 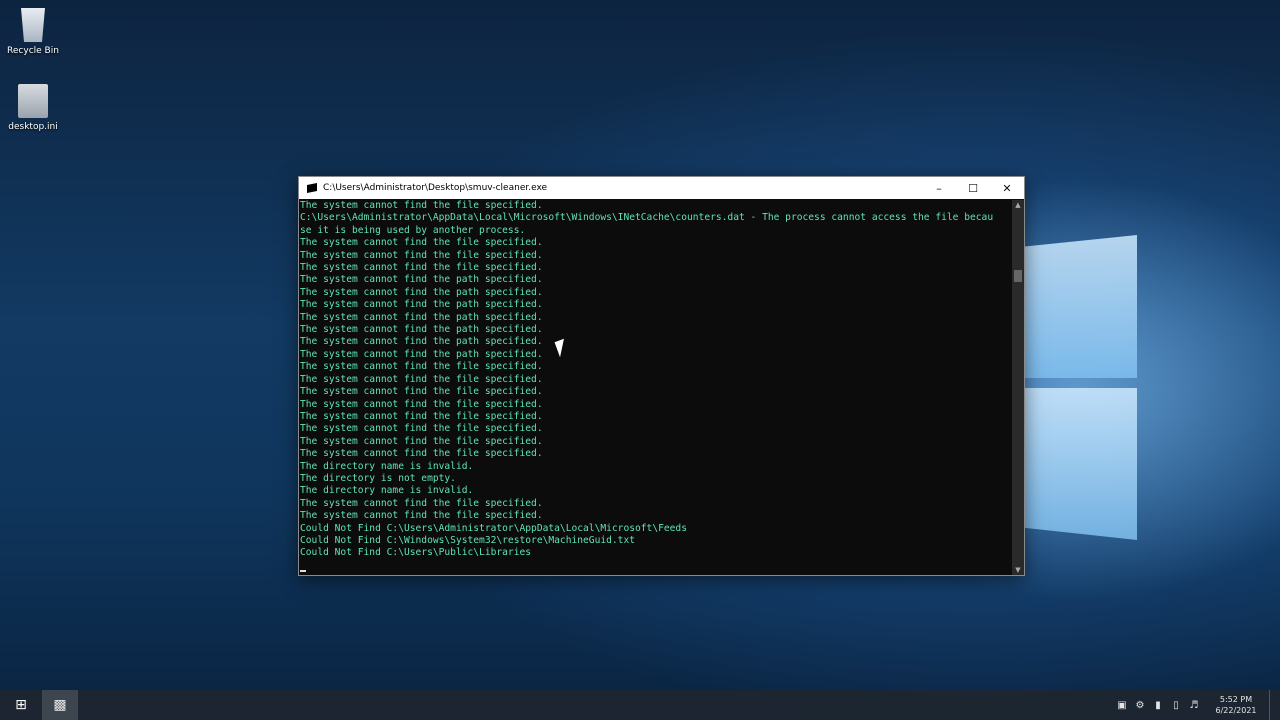 I want to click on scroll-up-icon: ▲, so click(x=1018, y=205).